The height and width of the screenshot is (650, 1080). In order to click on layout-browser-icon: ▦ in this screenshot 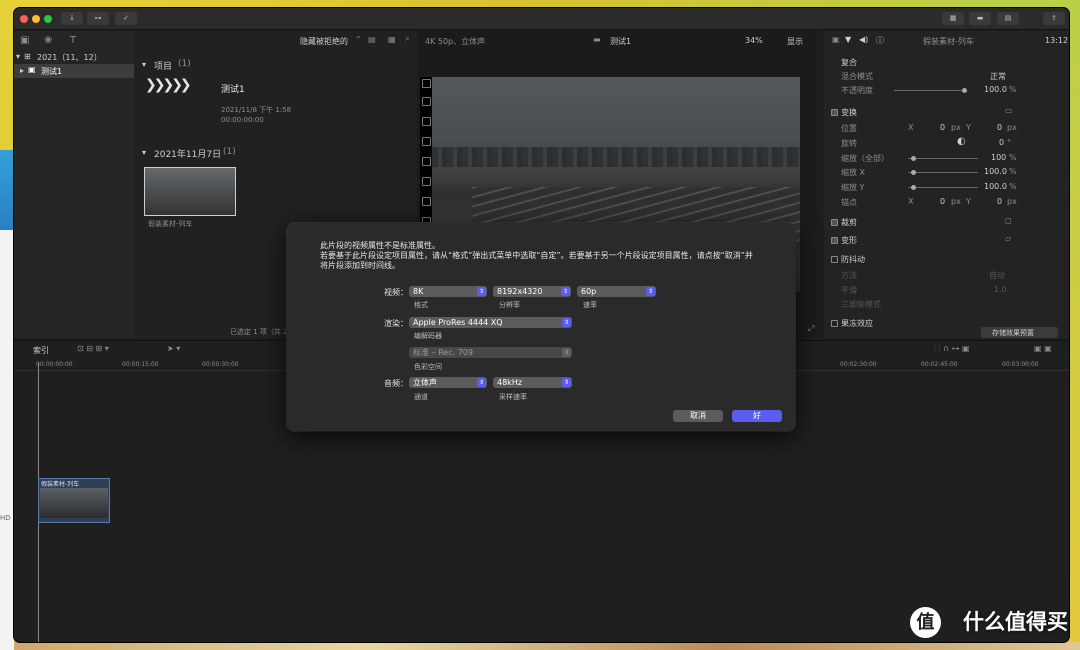, I will do `click(953, 18)`.